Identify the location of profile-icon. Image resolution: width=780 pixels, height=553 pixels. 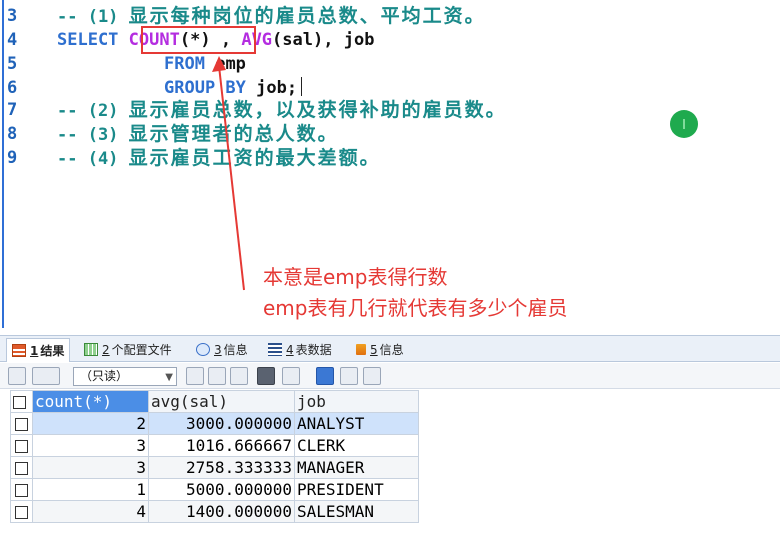
(91, 349).